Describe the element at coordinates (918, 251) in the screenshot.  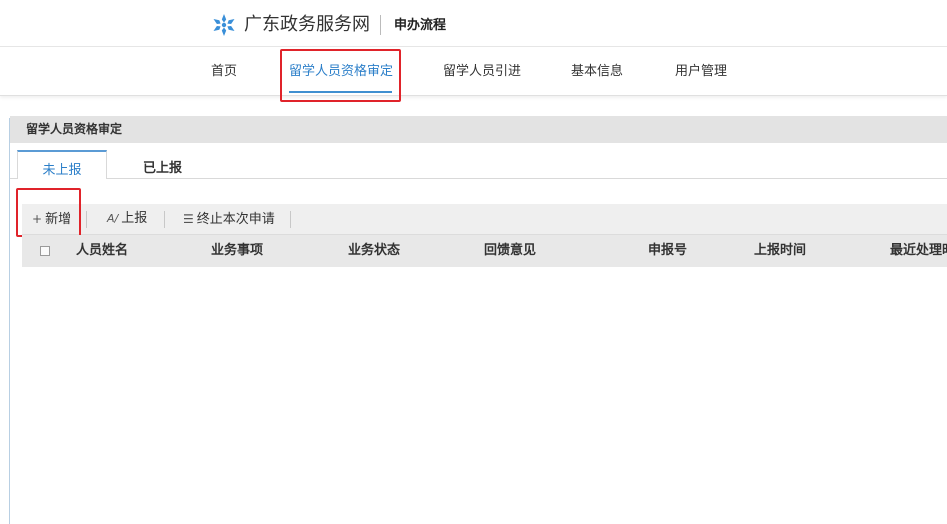
I see `column-header-last-processed-time: 最近处理时间` at that location.